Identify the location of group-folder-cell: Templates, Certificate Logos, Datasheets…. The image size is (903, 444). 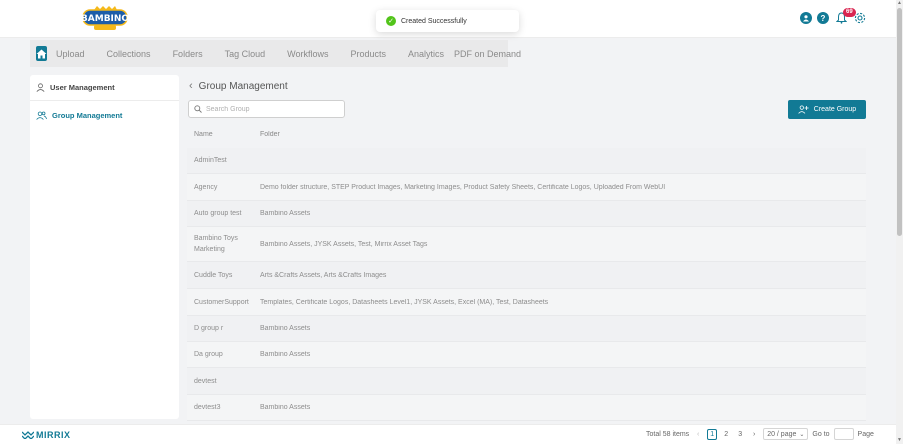
(404, 302).